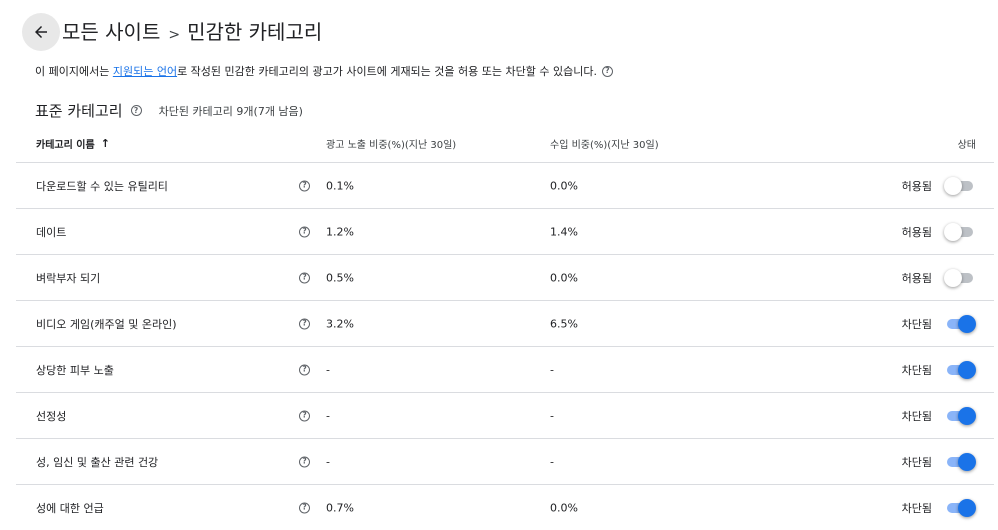  I want to click on table-row: 상당한 피부 노출 ? - - 차단됨, so click(505, 370).